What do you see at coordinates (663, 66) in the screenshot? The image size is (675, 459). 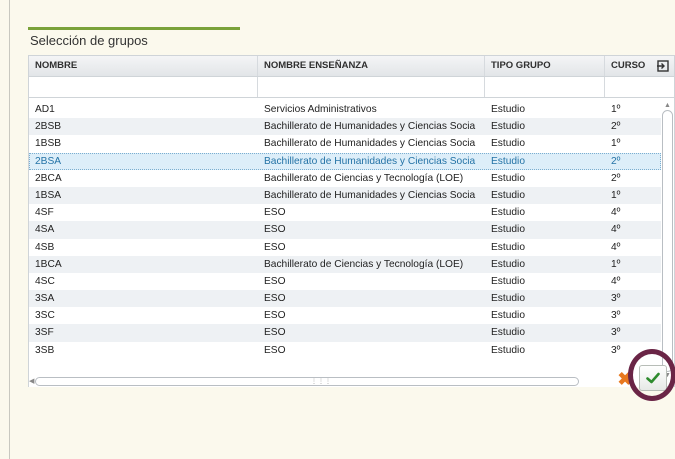 I see `export-icon` at bounding box center [663, 66].